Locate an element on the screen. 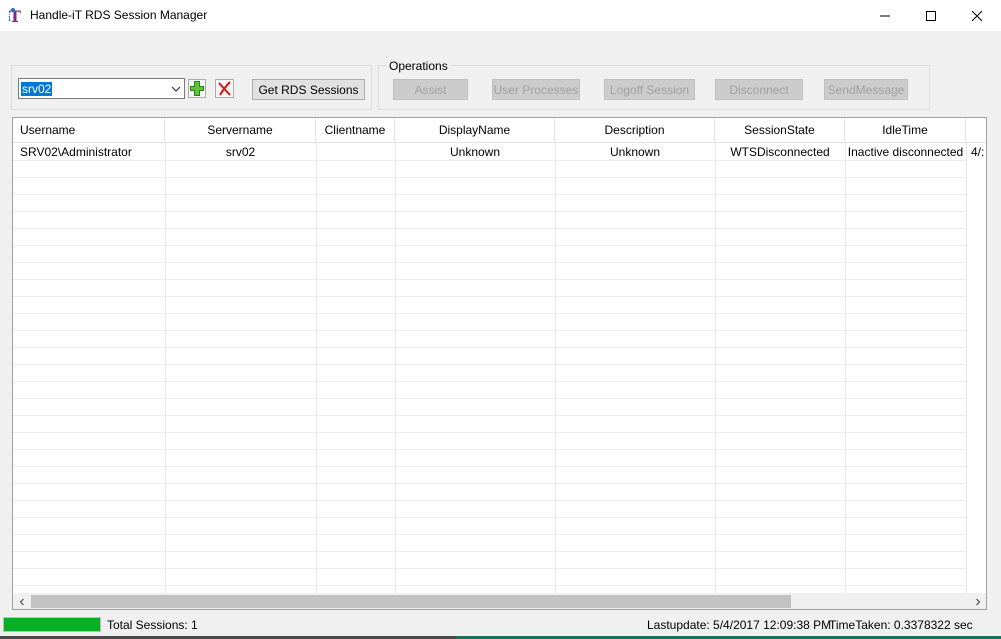 The height and width of the screenshot is (639, 1001). server-combobox-value: srv02 is located at coordinates (37, 89).